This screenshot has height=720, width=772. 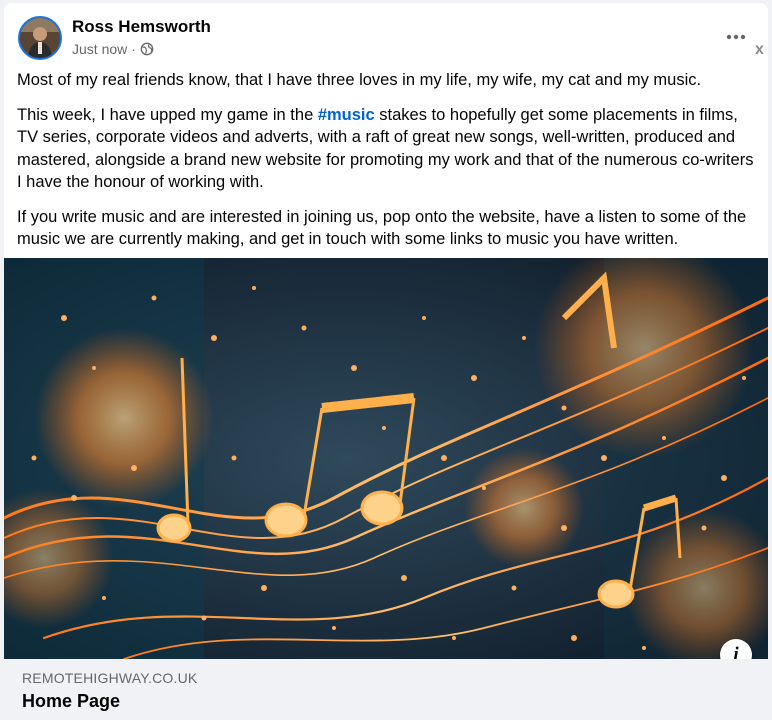 What do you see at coordinates (147, 49) in the screenshot?
I see `globe-icon` at bounding box center [147, 49].